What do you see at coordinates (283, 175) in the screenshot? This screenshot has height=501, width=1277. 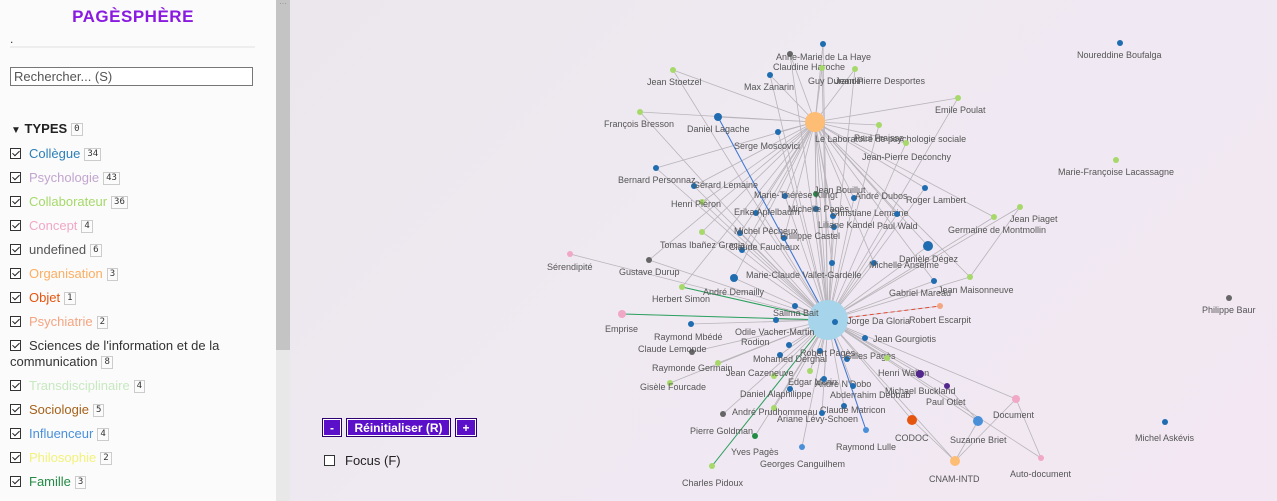 I see `sidebar-scrollbar-thumb` at bounding box center [283, 175].